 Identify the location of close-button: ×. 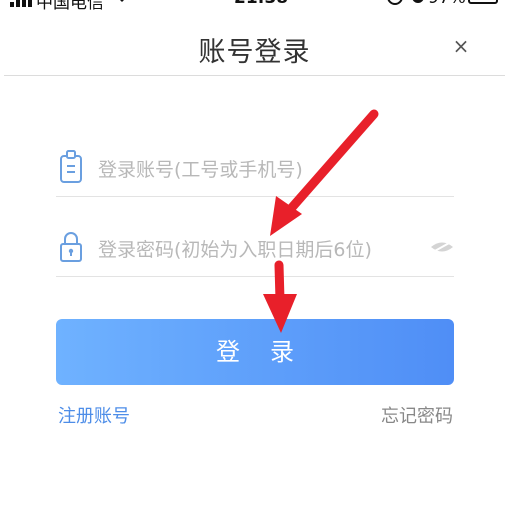
(461, 46).